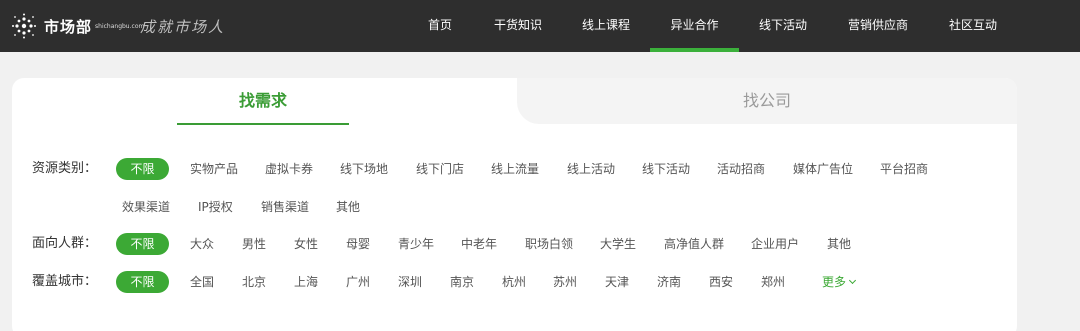 This screenshot has width=1080, height=331. I want to click on audience-option: 中老年, so click(479, 244).